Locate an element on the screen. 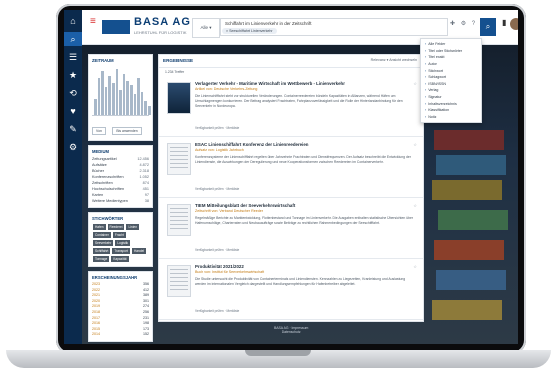  dropdown-option-label: Alle Felder is located at coordinates (437, 44).